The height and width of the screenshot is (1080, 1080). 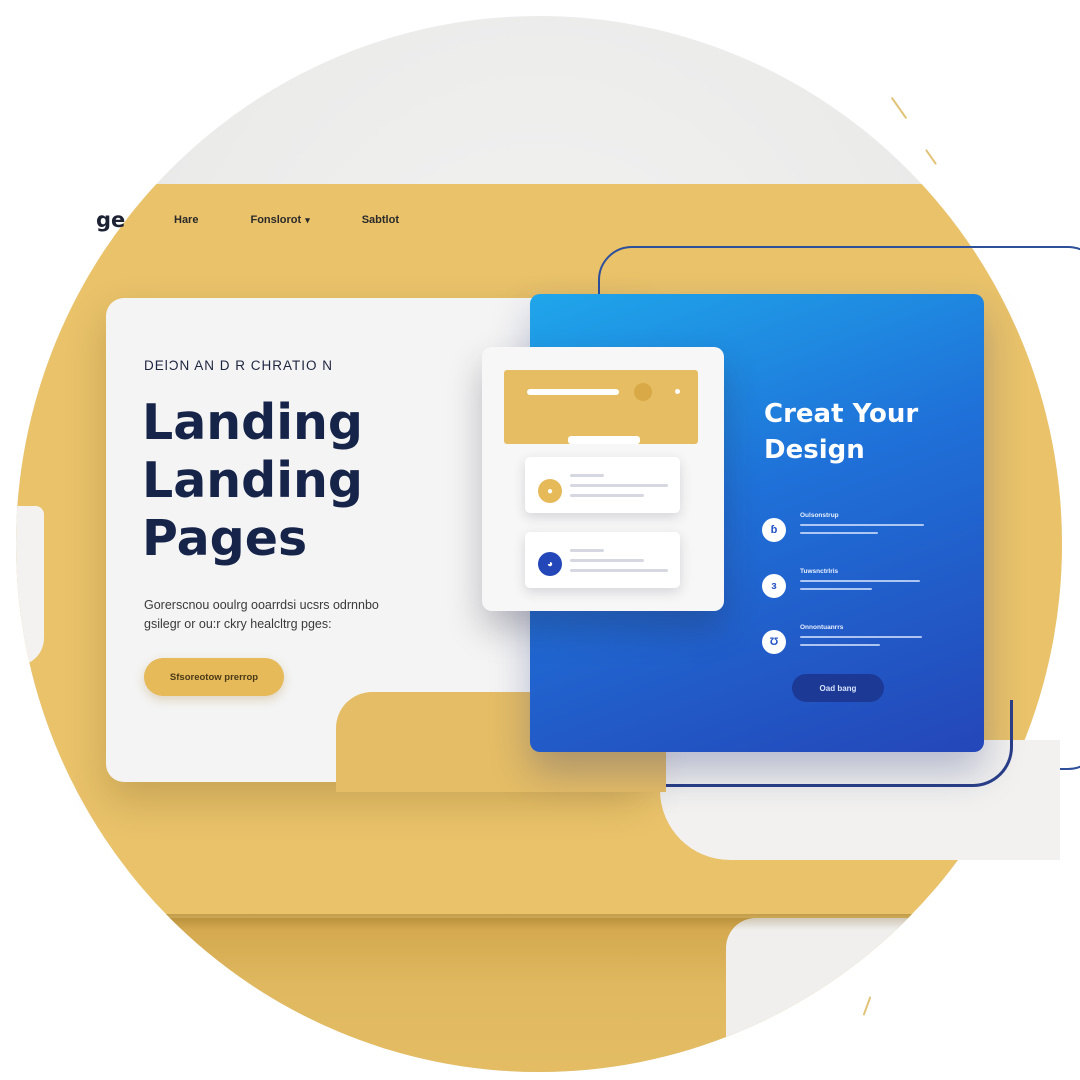 What do you see at coordinates (841, 432) in the screenshot?
I see `panel-title: Creat Your Design` at bounding box center [841, 432].